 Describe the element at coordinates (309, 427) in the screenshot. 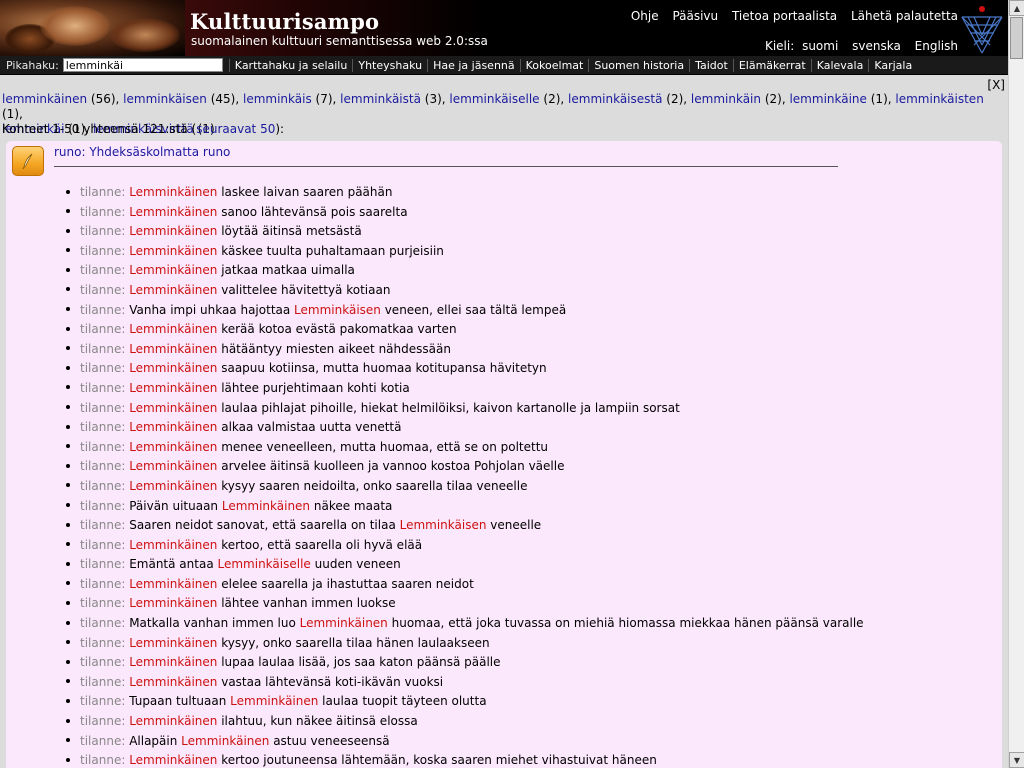

I see `situation-text-after: alkaa valmistaa uutta venettä` at that location.